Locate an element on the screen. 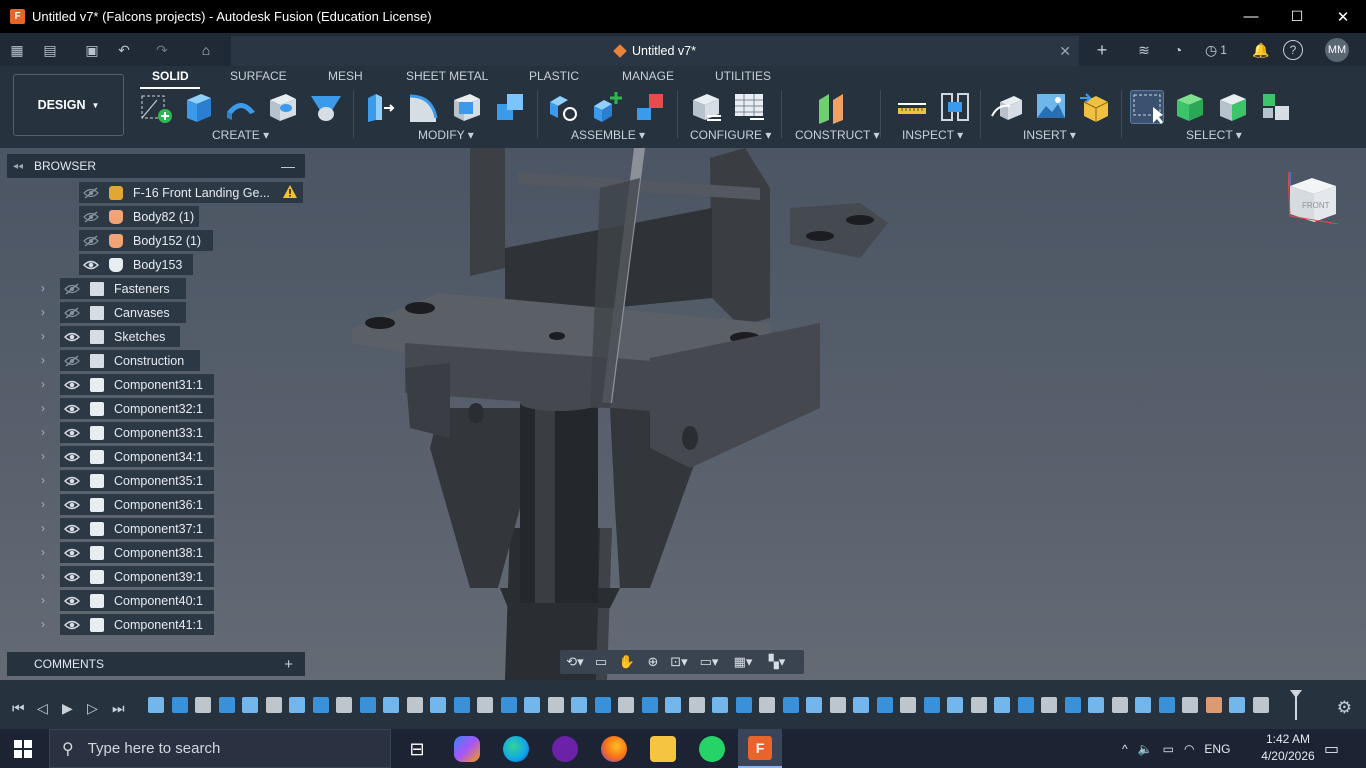 The width and height of the screenshot is (1366, 768). comments-panel: COMMENTS + is located at coordinates (156, 664).